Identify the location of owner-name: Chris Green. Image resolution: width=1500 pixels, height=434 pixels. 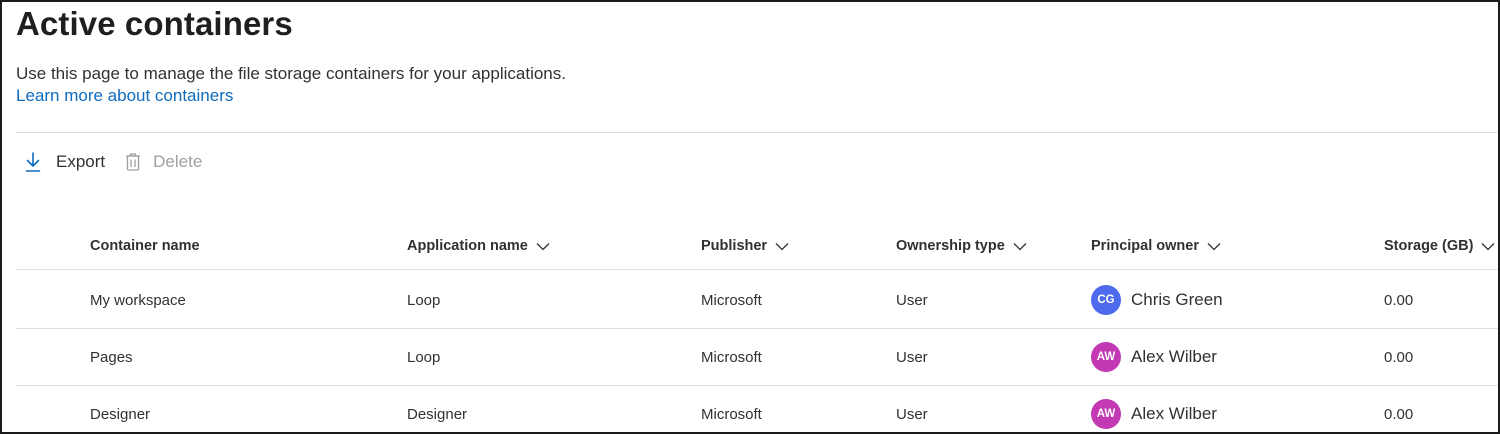
(1177, 299).